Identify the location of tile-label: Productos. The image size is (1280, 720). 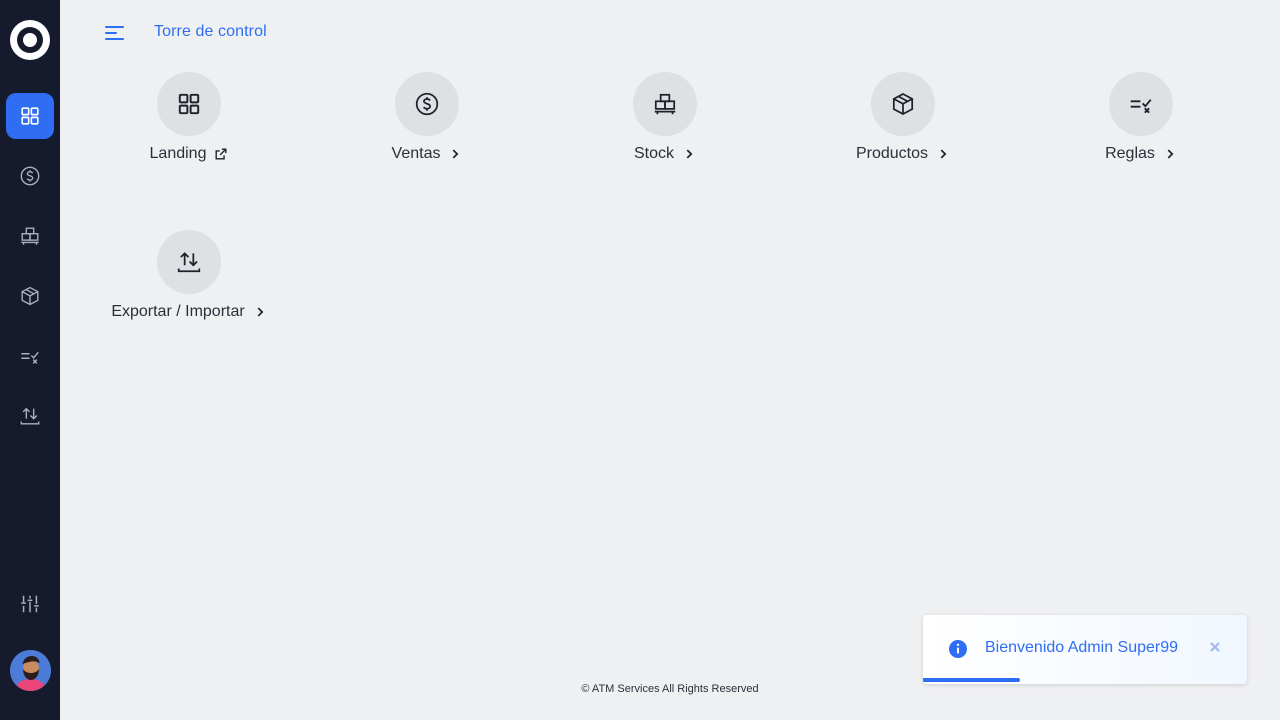
(892, 153).